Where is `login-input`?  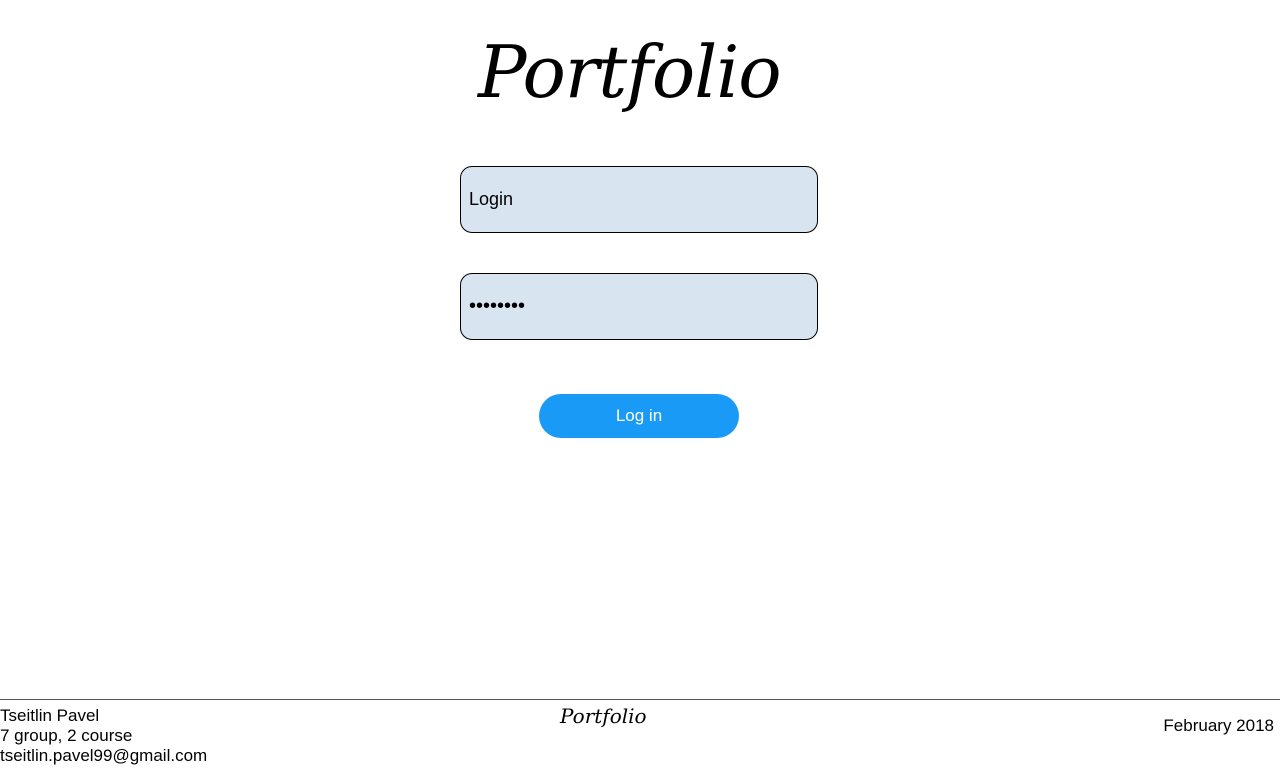
login-input is located at coordinates (639, 199).